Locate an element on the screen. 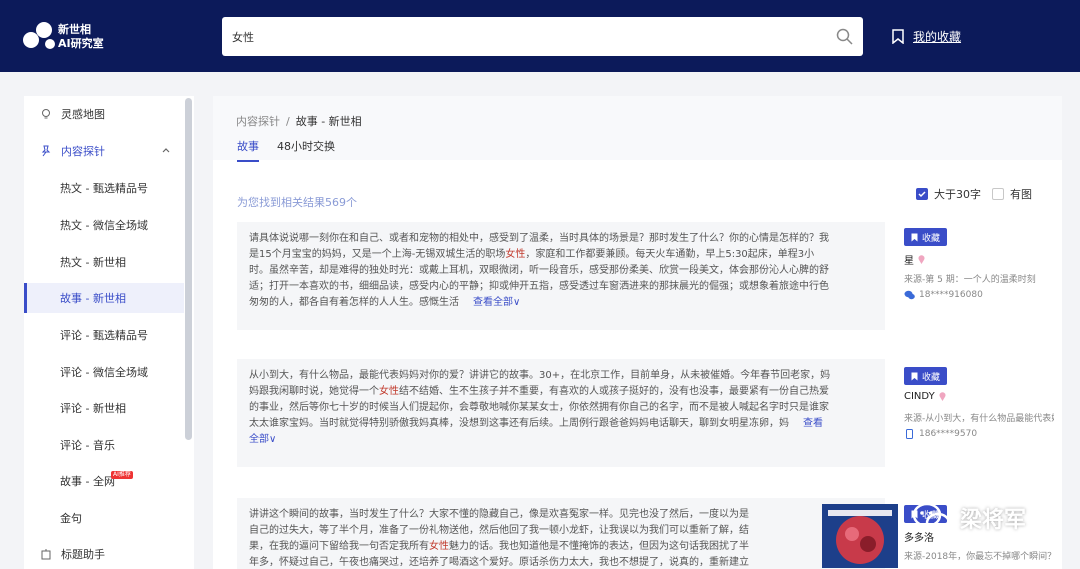 This screenshot has width=1080, height=569. author-name: CINDY is located at coordinates (925, 396).